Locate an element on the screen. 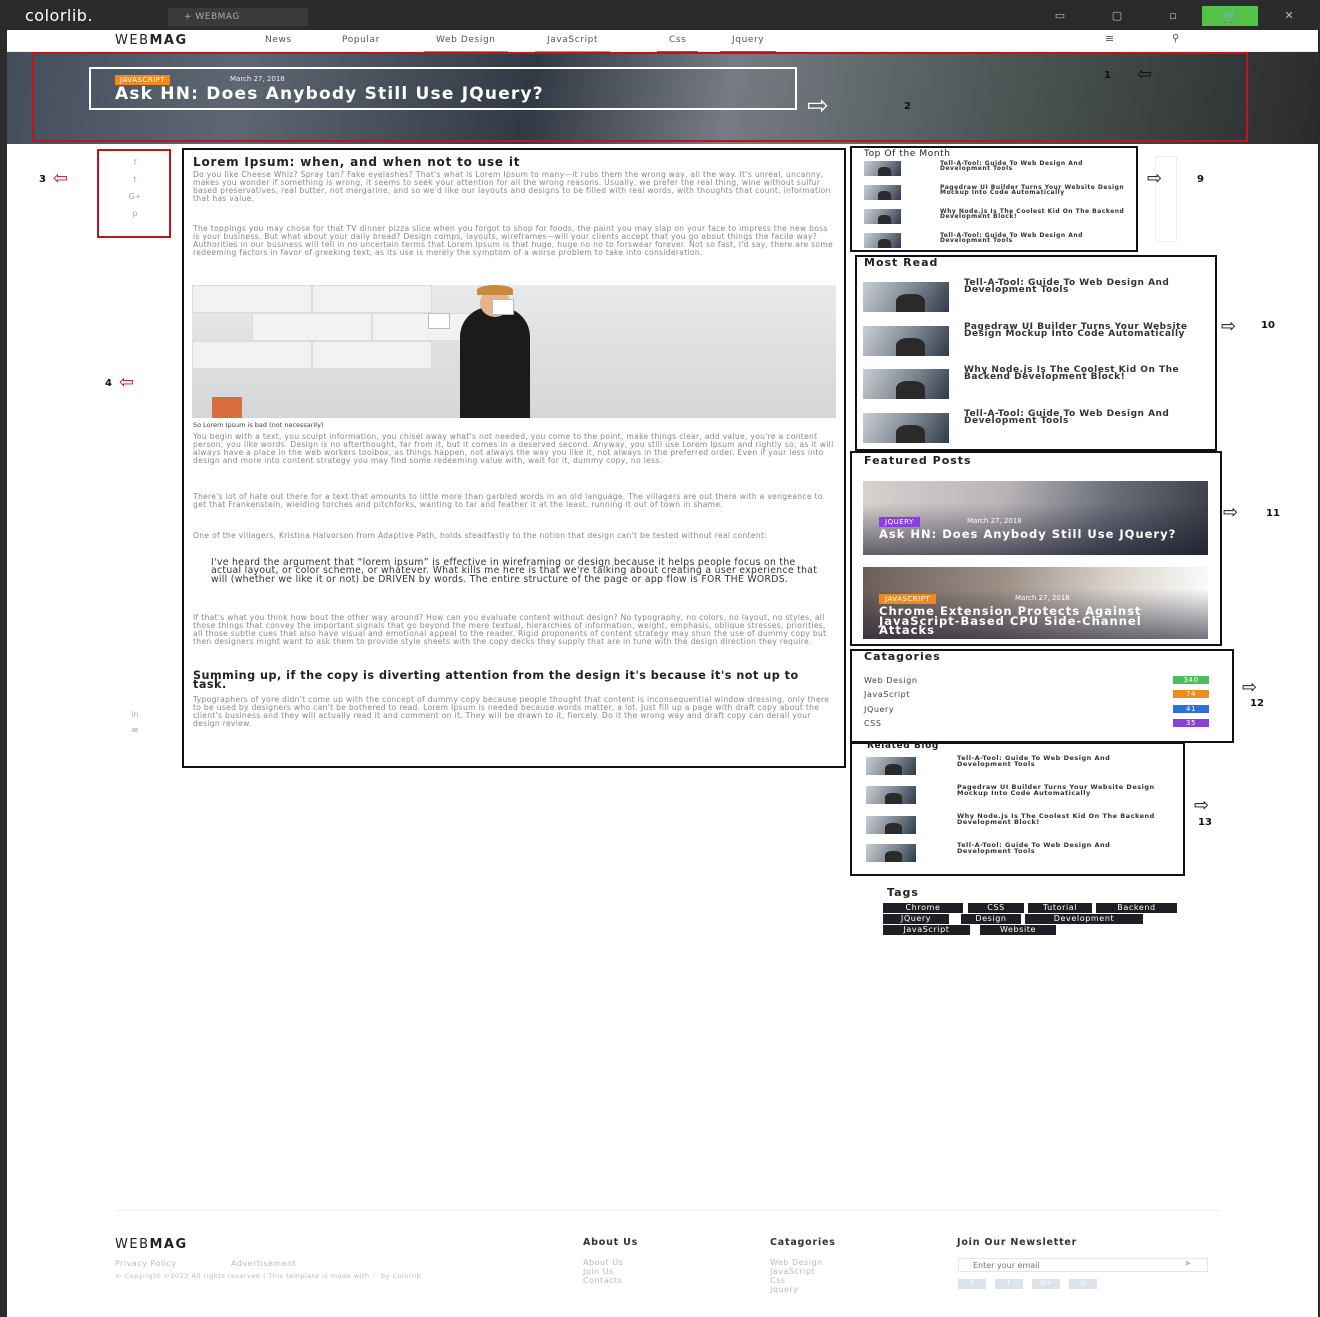 Image resolution: width=1320 pixels, height=1317 pixels. nav-jquery: Jquery is located at coordinates (748, 44).